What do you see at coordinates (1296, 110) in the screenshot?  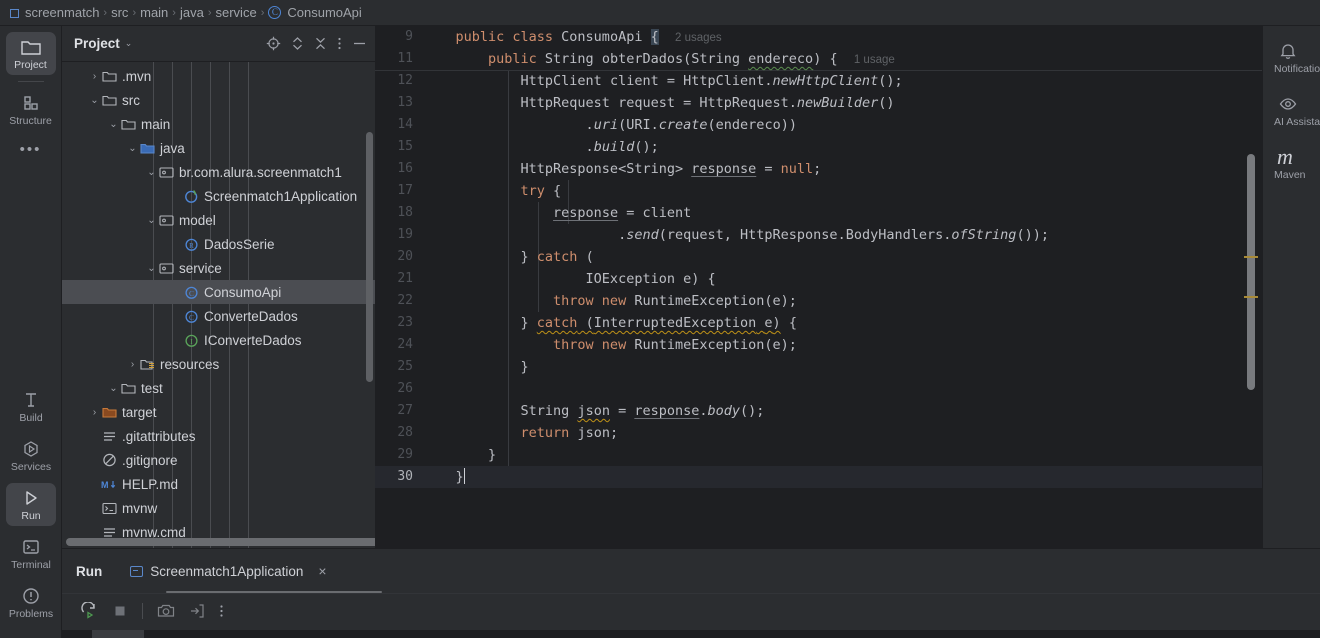 I see `sidebar-item-ai-assistant: AI Assistant` at bounding box center [1296, 110].